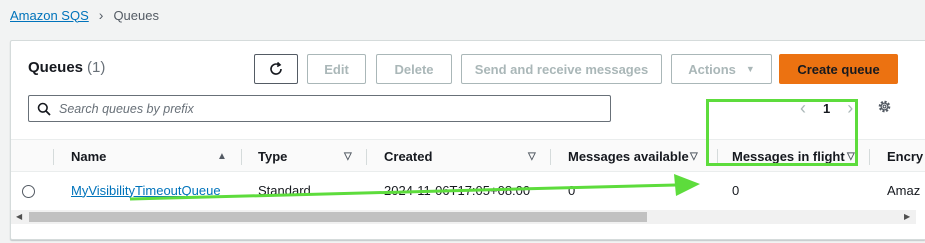  I want to click on scrollbar-thumb, so click(338, 217).